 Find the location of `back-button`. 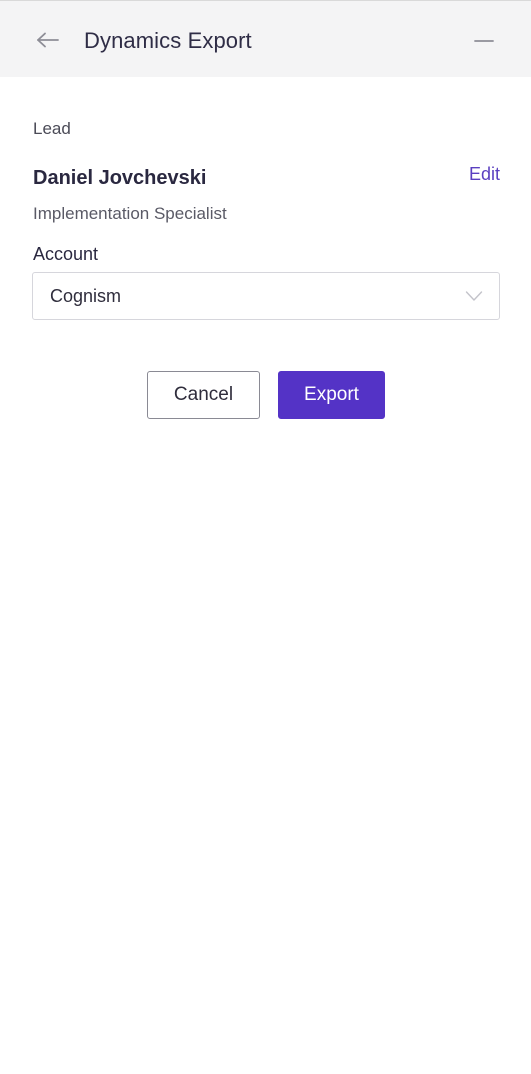

back-button is located at coordinates (48, 40).